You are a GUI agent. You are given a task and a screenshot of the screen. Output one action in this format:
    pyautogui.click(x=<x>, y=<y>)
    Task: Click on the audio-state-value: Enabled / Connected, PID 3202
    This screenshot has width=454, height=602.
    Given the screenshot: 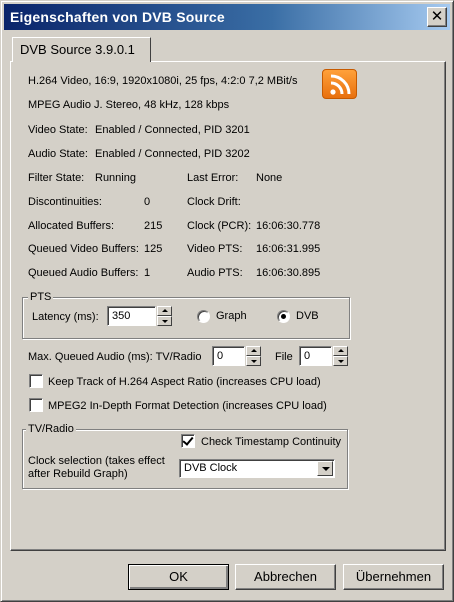 What is the action you would take?
    pyautogui.click(x=172, y=154)
    